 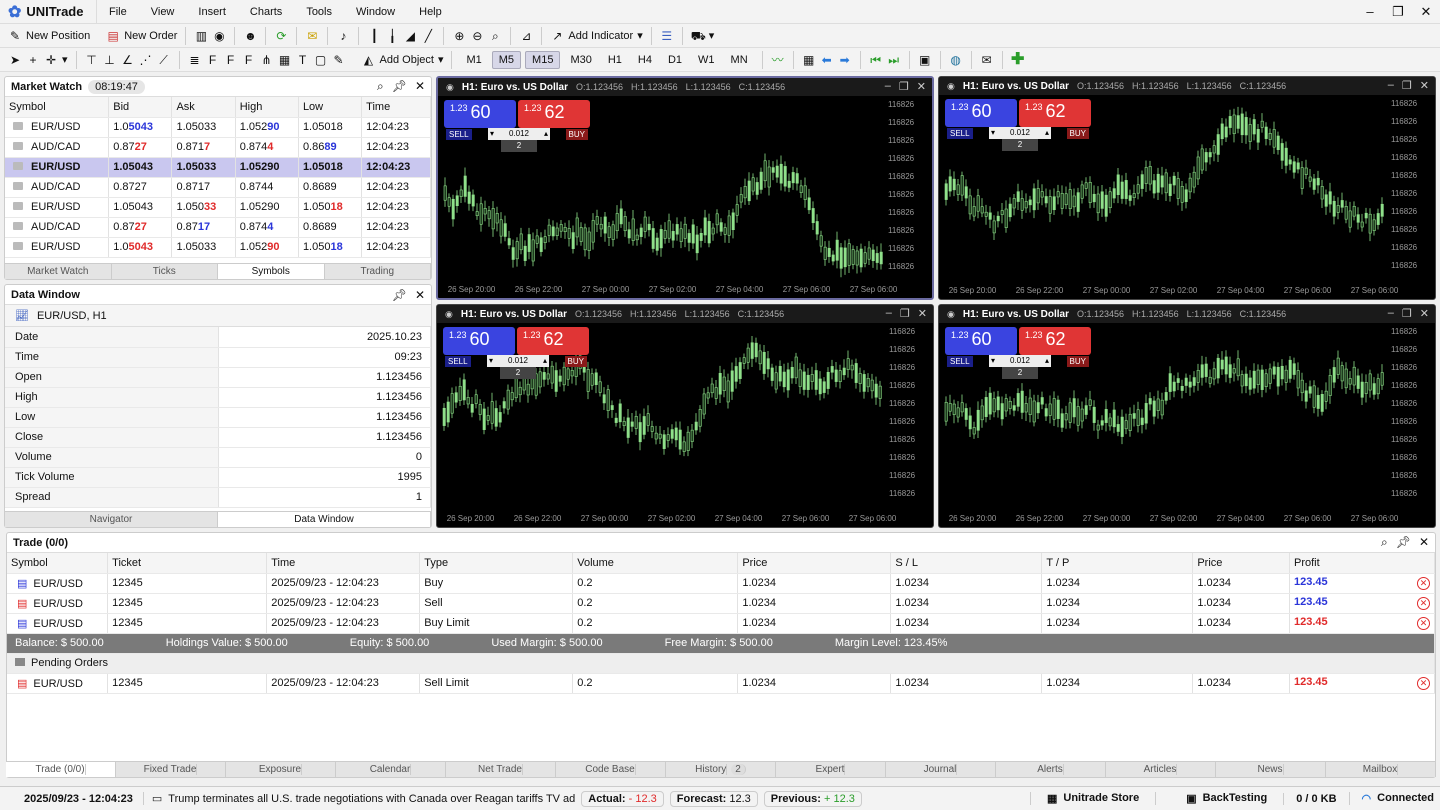 What do you see at coordinates (580, 60) in the screenshot?
I see `timeframe-m30: M30` at bounding box center [580, 60].